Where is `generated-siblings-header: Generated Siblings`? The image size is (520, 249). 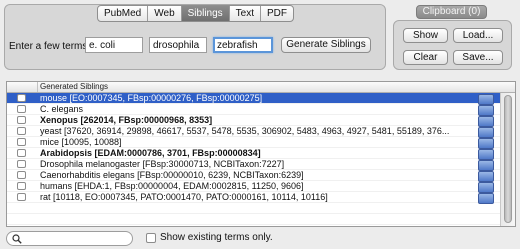 generated-siblings-header: Generated Siblings is located at coordinates (74, 87).